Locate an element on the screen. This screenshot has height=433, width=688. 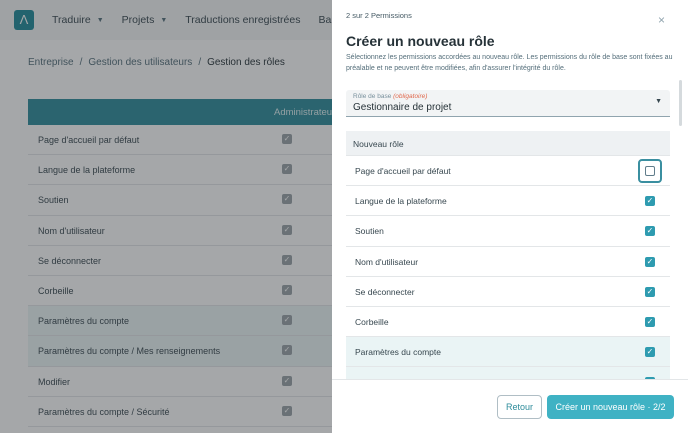
permission-row: Paramètres du compte ✓ is located at coordinates (508, 352).